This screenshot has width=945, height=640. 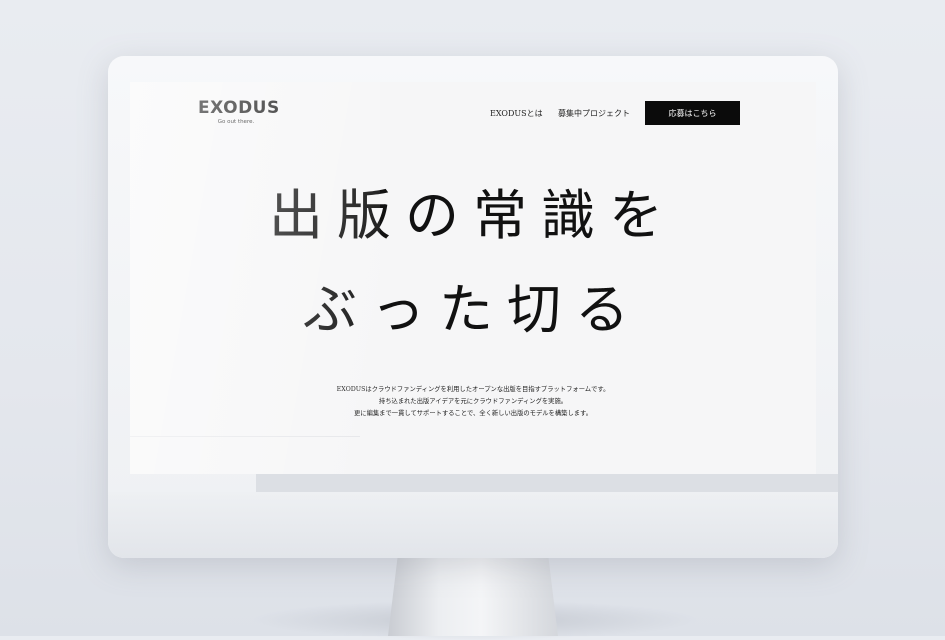 I want to click on apply-button: 応募はこちら, so click(x=692, y=113).